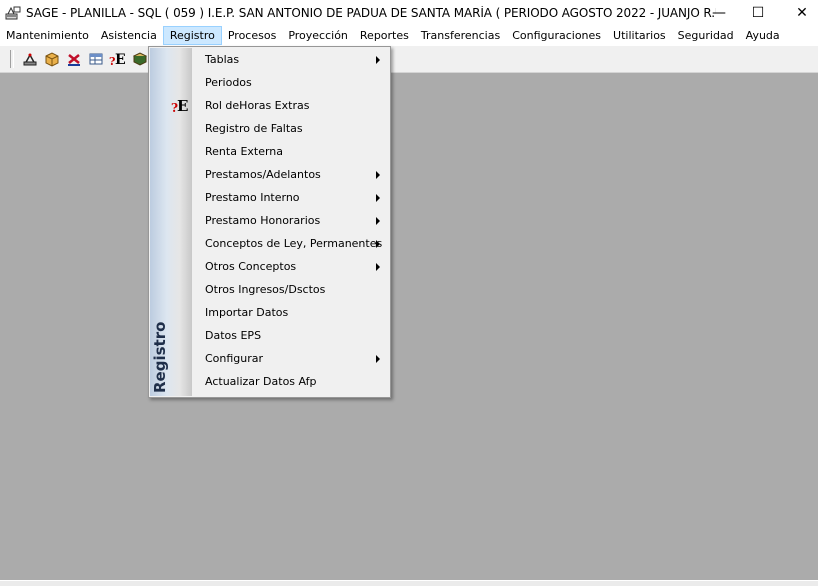  I want to click on menu-item-prestamos-adelantos: Prestamos/Adelantos, so click(291, 174).